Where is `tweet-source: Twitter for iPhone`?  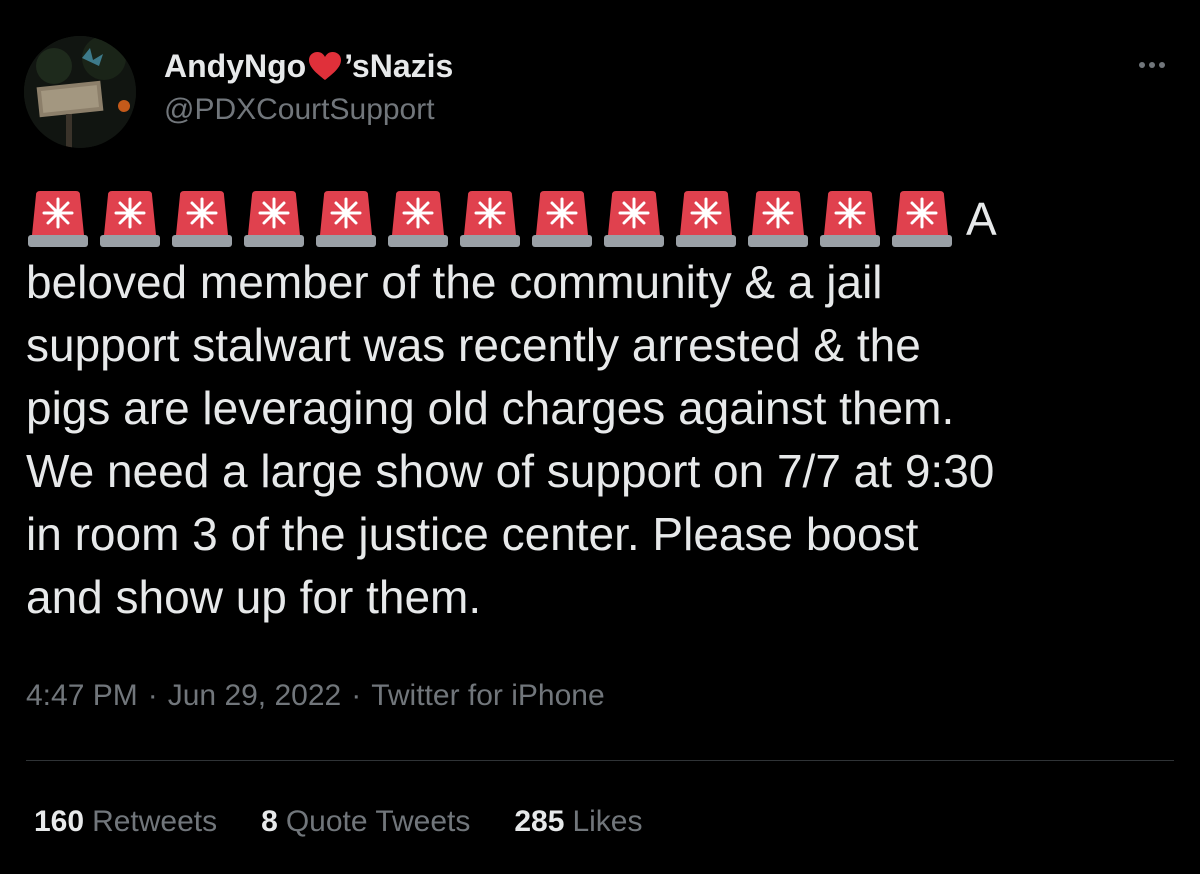 tweet-source: Twitter for iPhone is located at coordinates (487, 695).